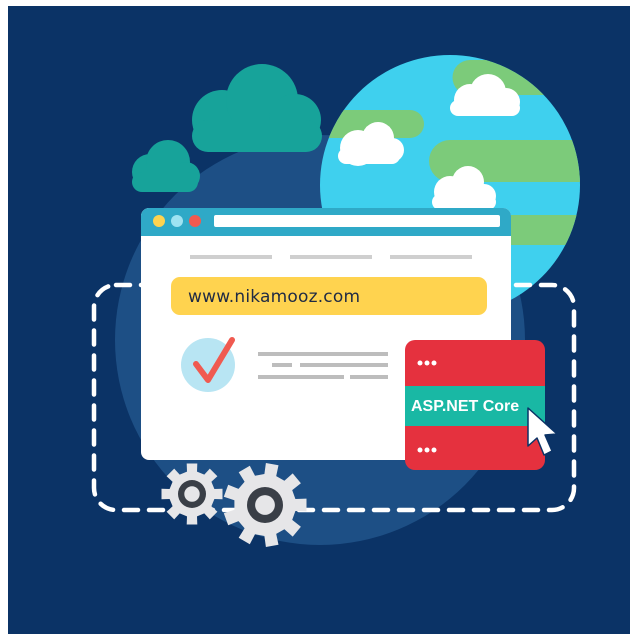 The width and height of the screenshot is (635, 640). Describe the element at coordinates (427, 363) in the screenshot. I see `badge-top-dots` at that location.